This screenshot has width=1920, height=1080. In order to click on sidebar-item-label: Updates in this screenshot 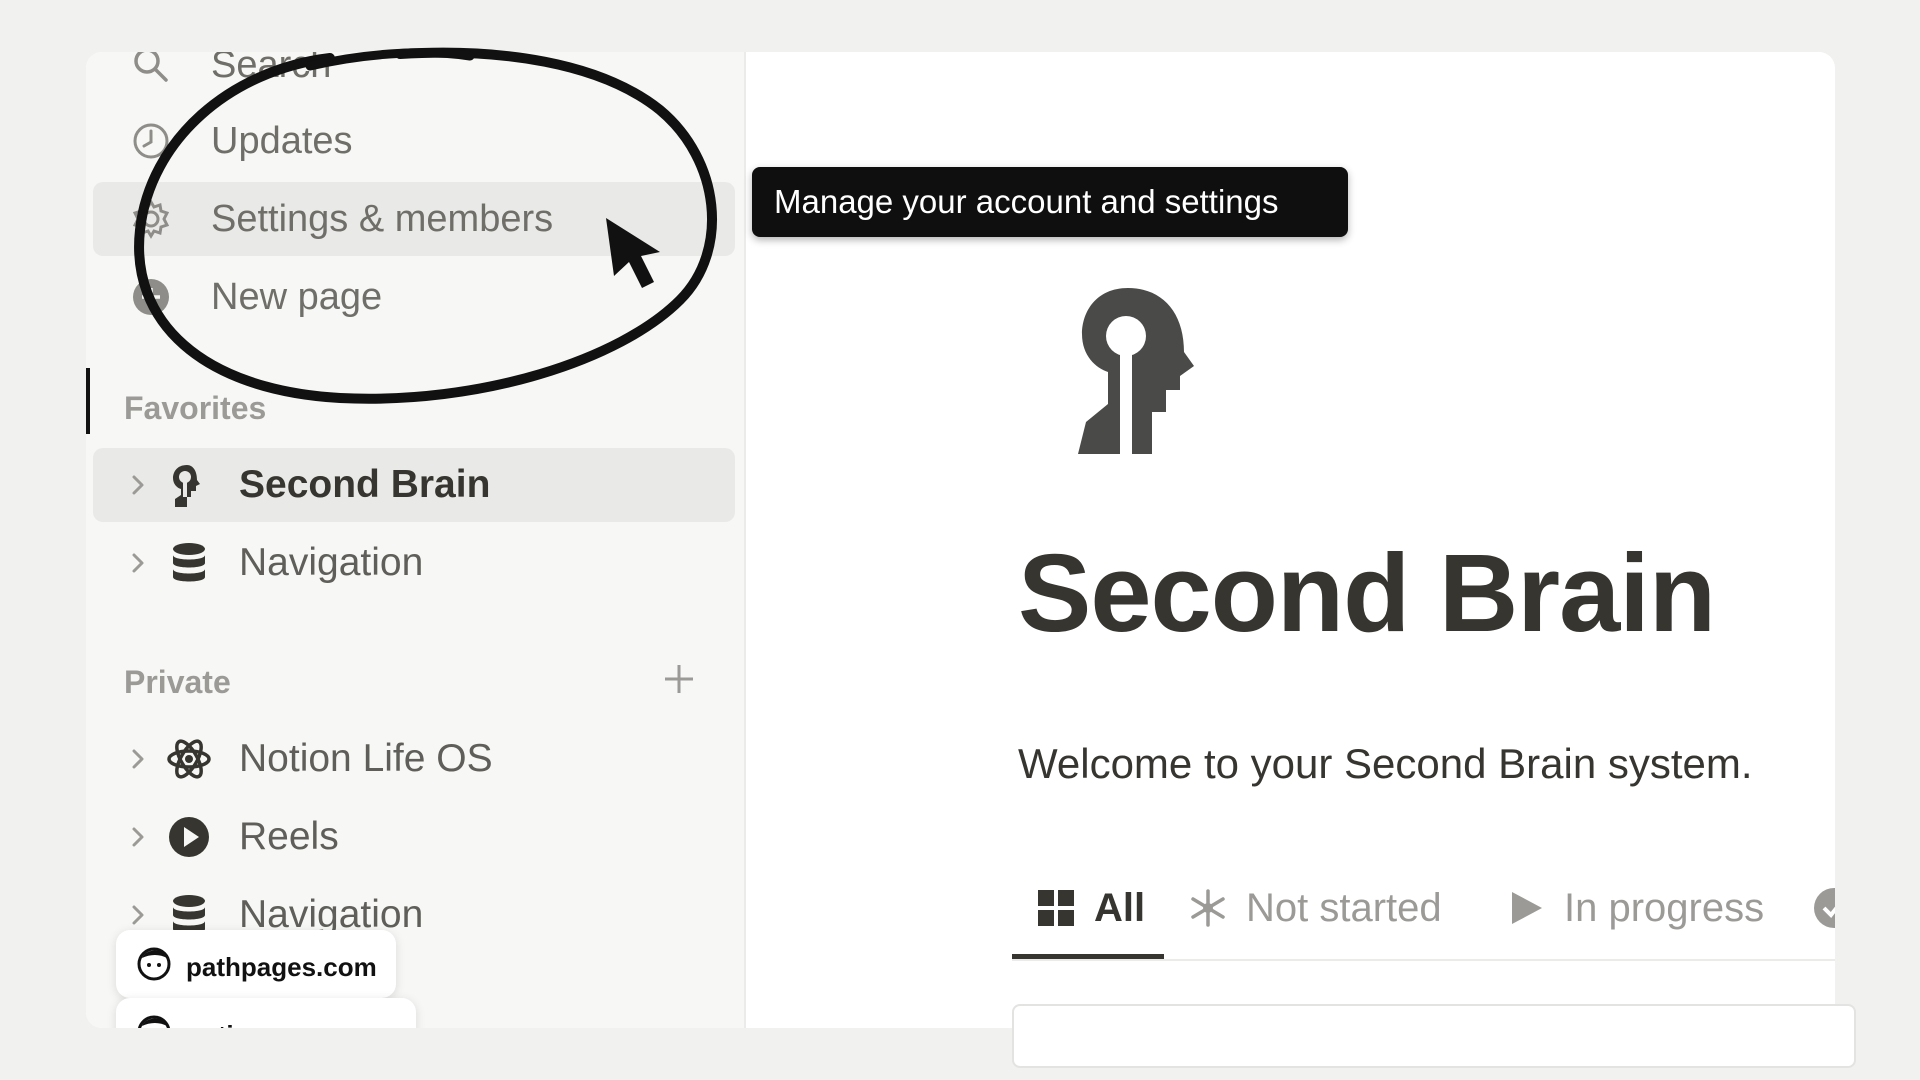, I will do `click(282, 141)`.